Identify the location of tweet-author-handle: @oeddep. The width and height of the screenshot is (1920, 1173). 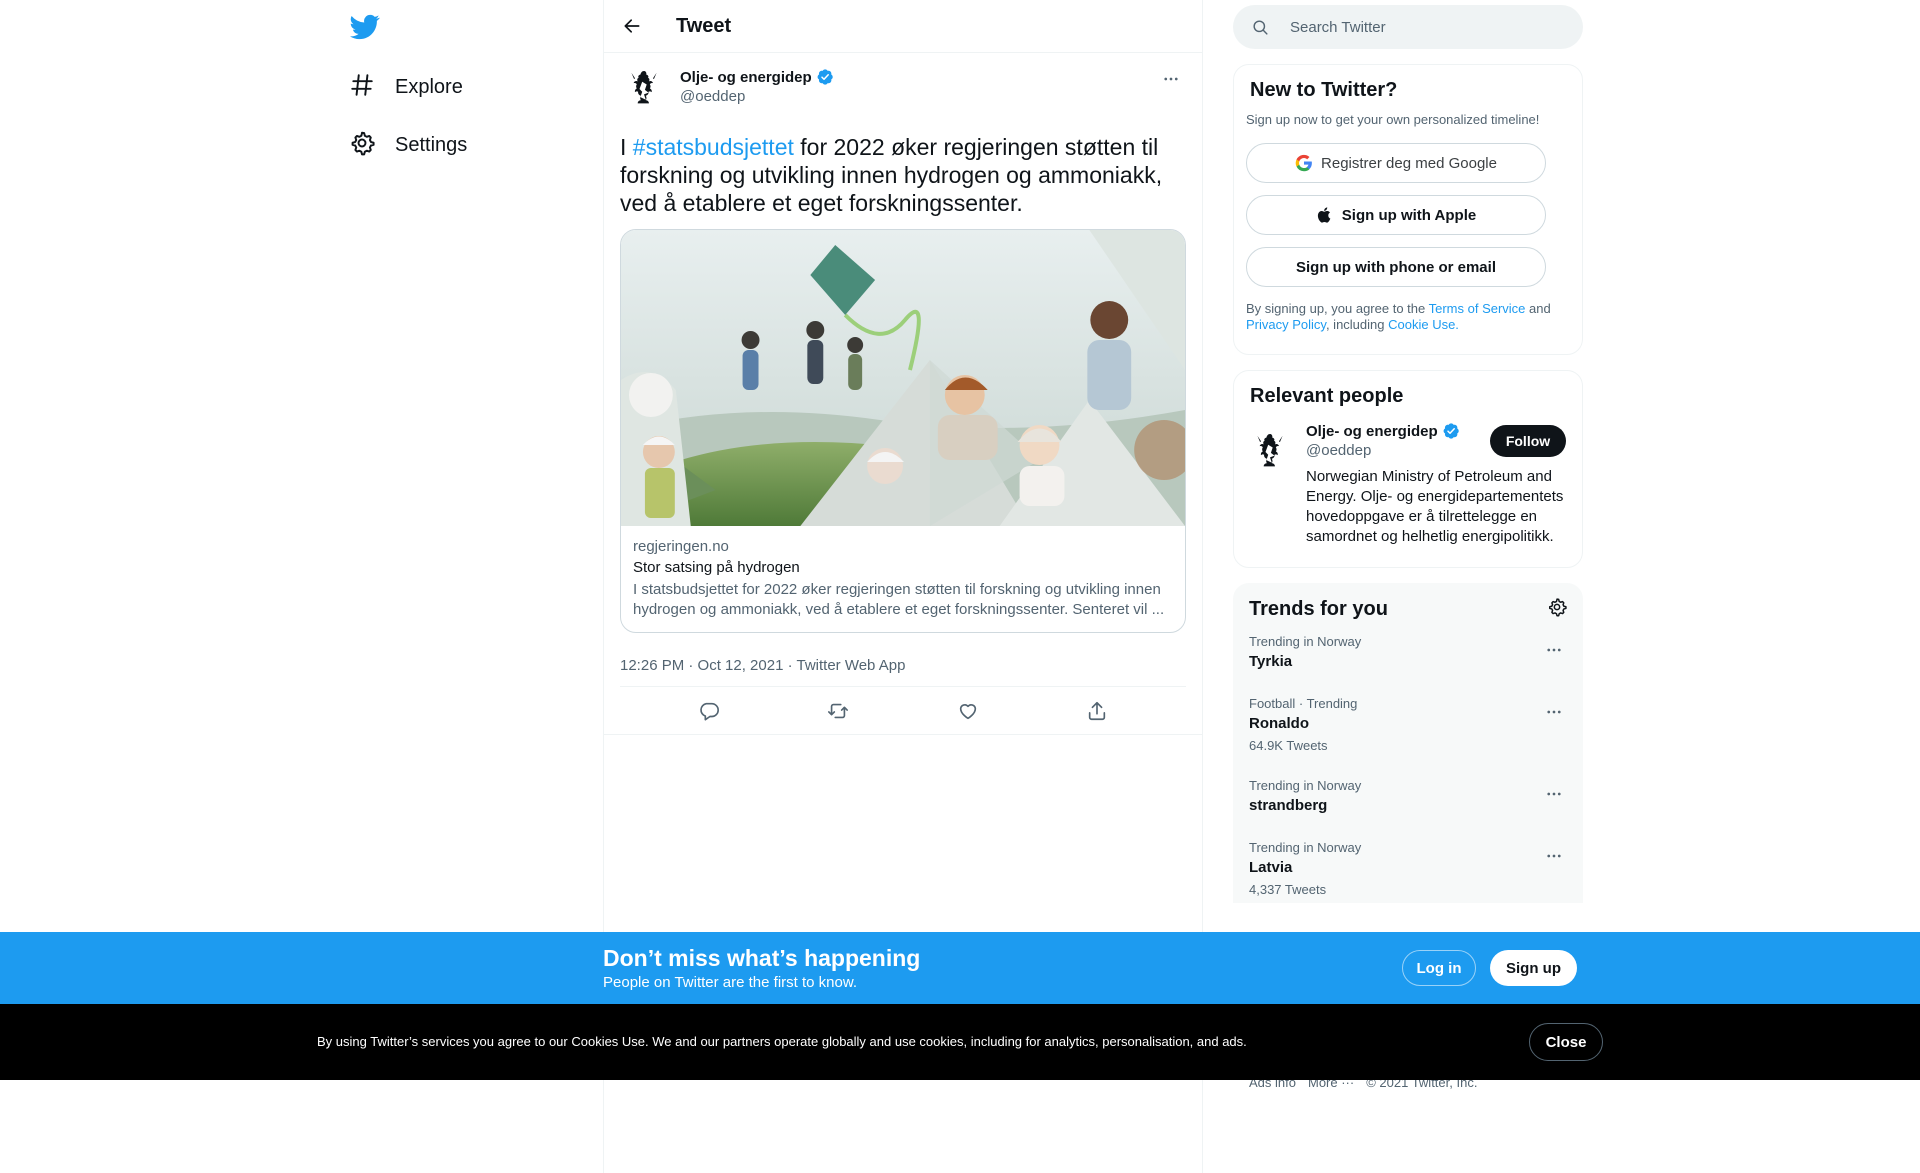
(757, 96).